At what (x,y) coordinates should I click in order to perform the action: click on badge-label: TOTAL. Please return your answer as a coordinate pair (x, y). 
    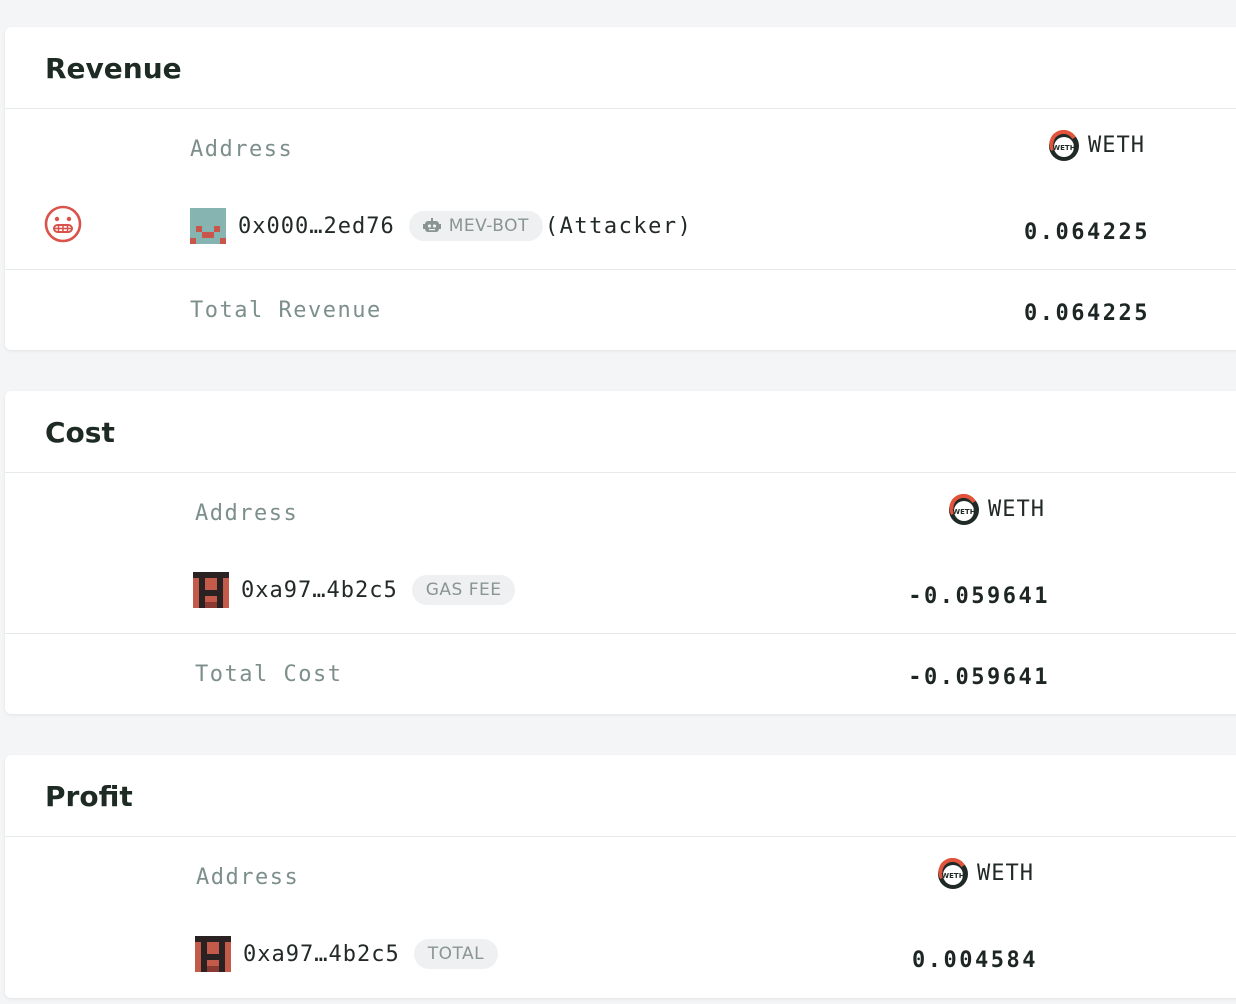
    Looking at the image, I should click on (456, 954).